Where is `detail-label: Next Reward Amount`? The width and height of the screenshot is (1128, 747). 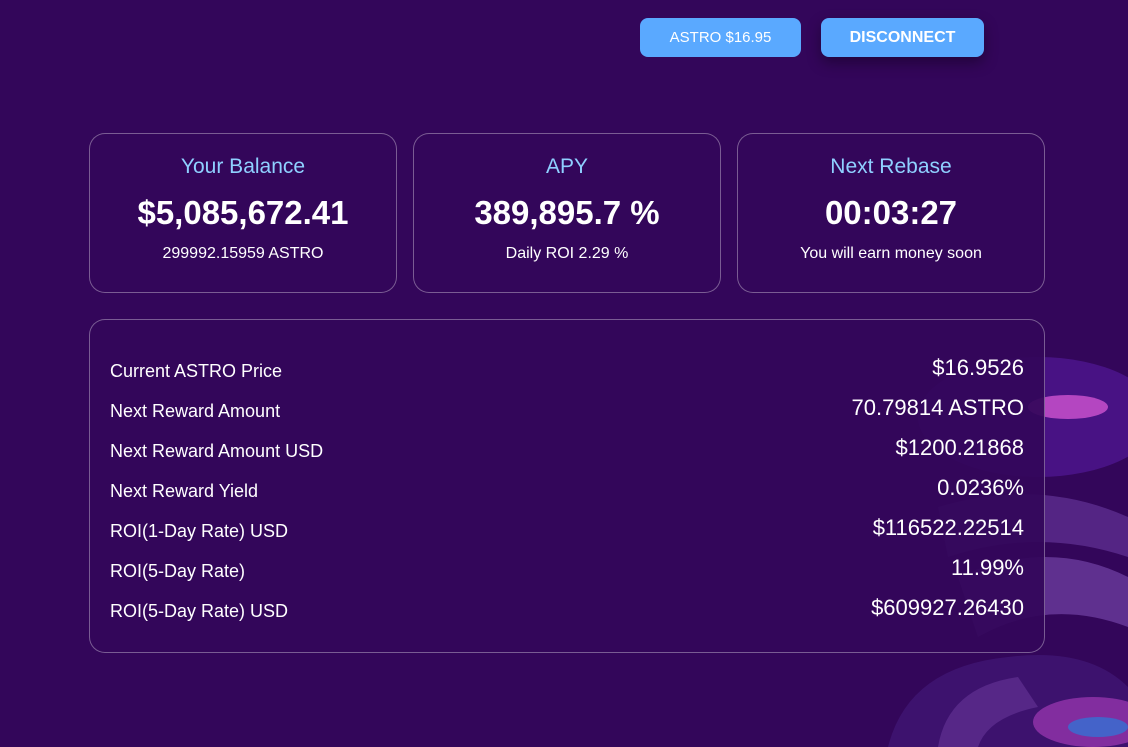 detail-label: Next Reward Amount is located at coordinates (195, 410).